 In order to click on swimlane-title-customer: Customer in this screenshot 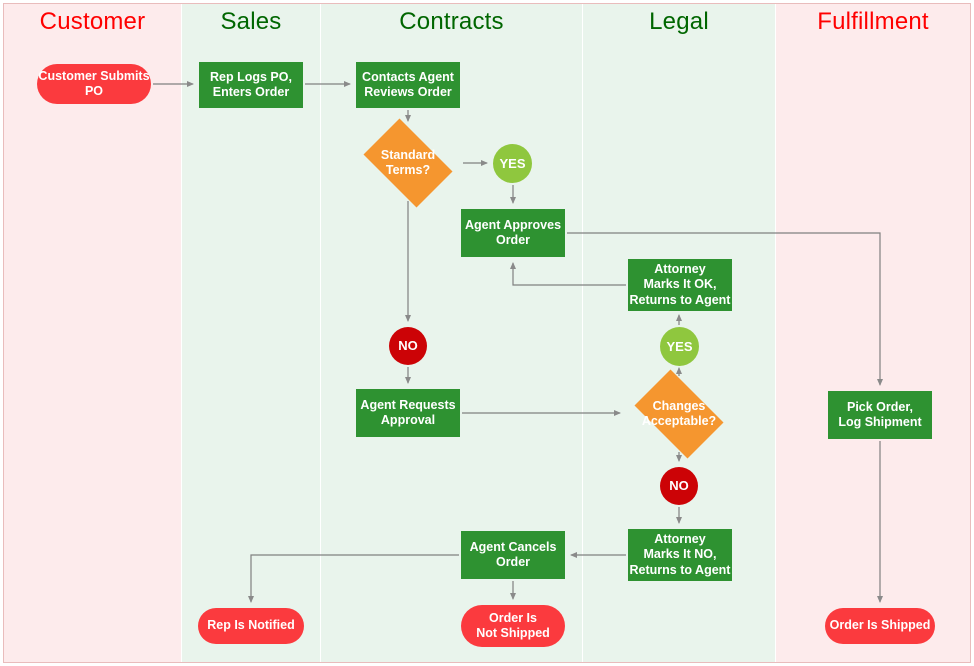, I will do `click(92, 21)`.